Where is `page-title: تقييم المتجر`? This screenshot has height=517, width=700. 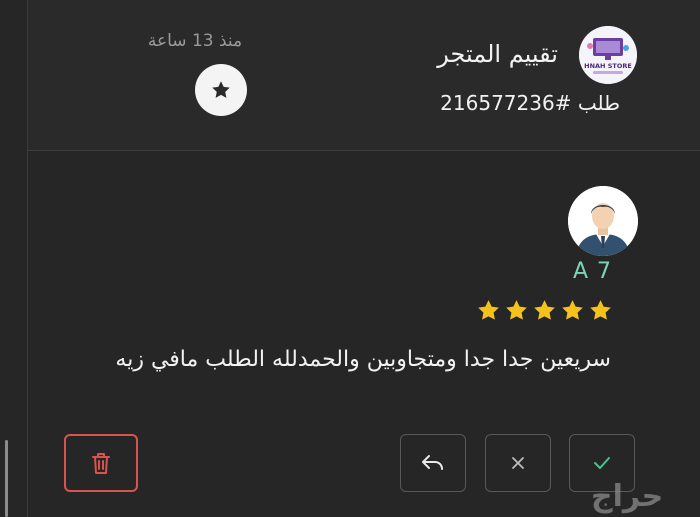 page-title: تقييم المتجر is located at coordinates (497, 54).